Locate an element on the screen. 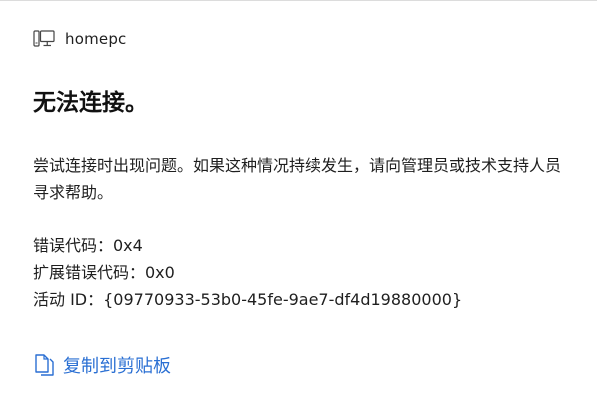 This screenshot has height=400, width=597. host-name: homepc is located at coordinates (96, 39).